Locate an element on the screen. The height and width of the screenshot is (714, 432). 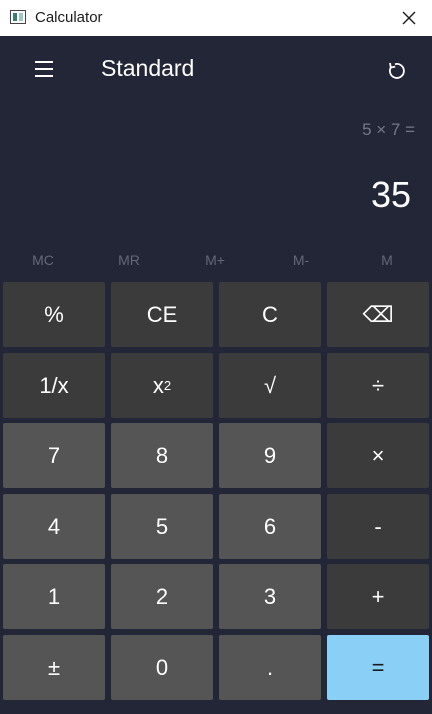
key-label: ± is located at coordinates (54, 667).